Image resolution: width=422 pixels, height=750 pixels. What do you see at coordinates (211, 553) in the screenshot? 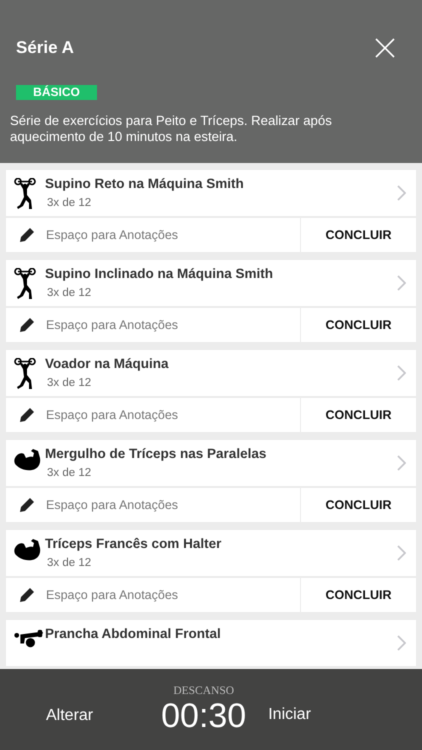
I see `exercise-row: Tríceps Francês com Halter 3x de 12` at bounding box center [211, 553].